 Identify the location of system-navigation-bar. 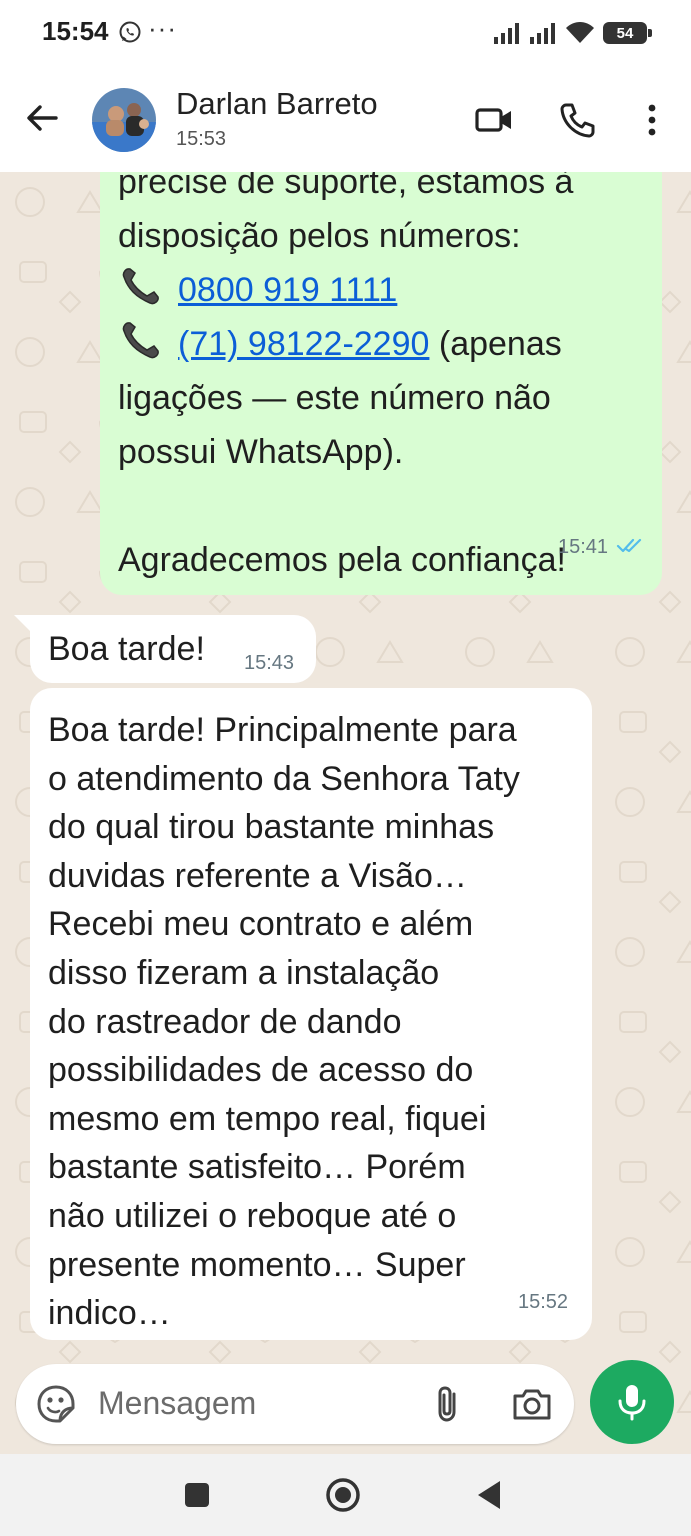
(345, 1495).